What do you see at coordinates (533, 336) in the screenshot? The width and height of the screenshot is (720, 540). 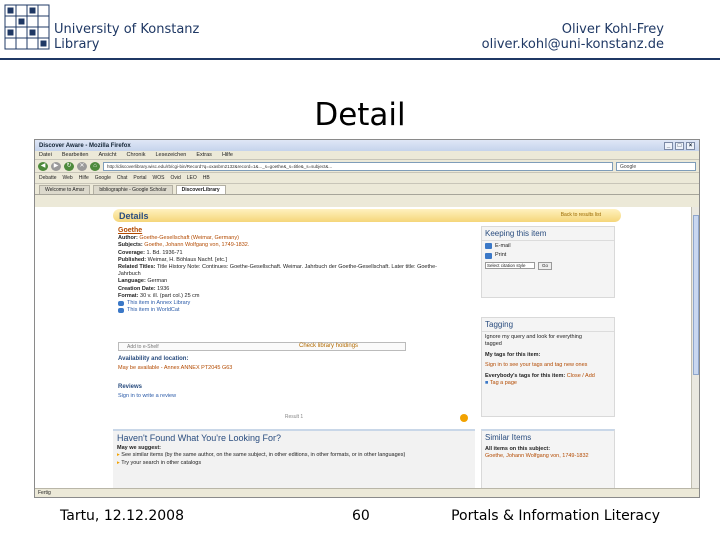 I see `tagging-info: Ignore my query and look for everything` at bounding box center [533, 336].